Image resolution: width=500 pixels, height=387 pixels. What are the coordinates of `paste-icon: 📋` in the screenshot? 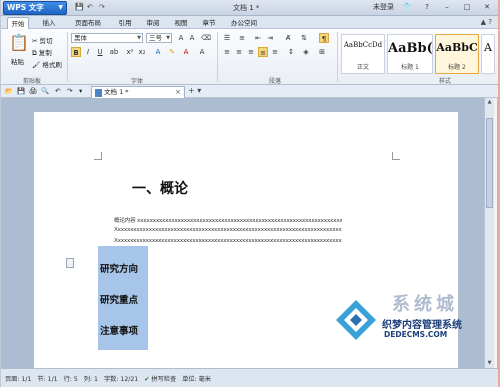 It's located at (19, 42).